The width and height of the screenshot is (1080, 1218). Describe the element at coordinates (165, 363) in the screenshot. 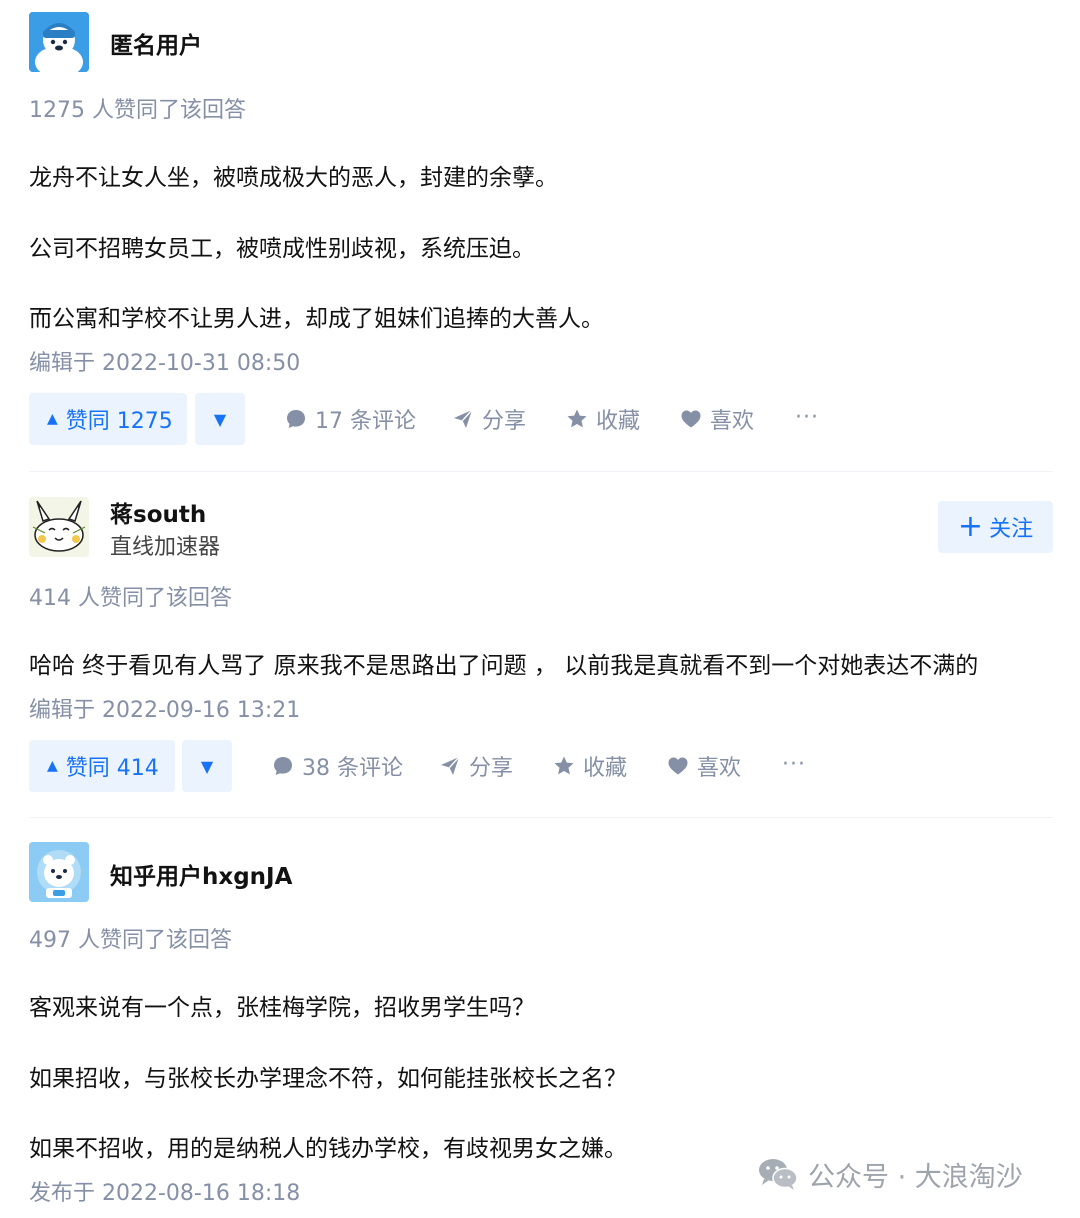

I see `edit-time: 编辑于 2022-10-31 08:50` at that location.